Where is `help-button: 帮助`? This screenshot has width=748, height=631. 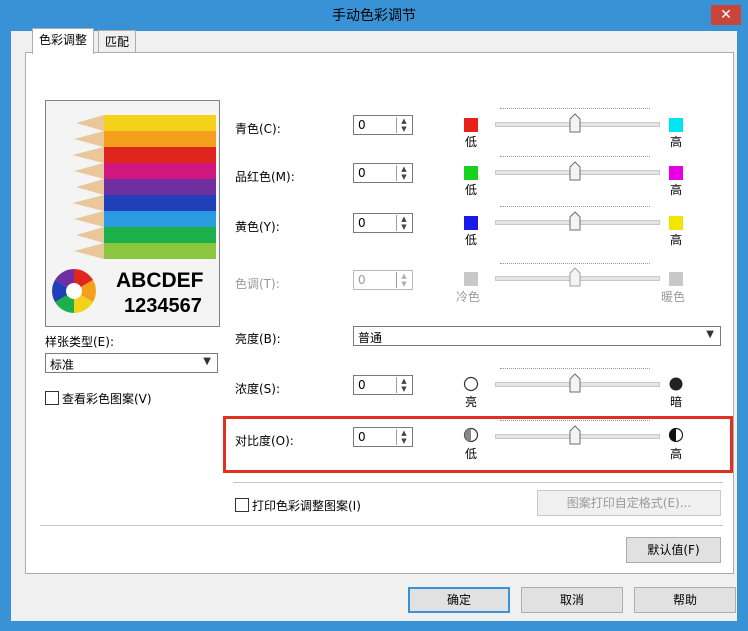 help-button: 帮助 is located at coordinates (685, 600).